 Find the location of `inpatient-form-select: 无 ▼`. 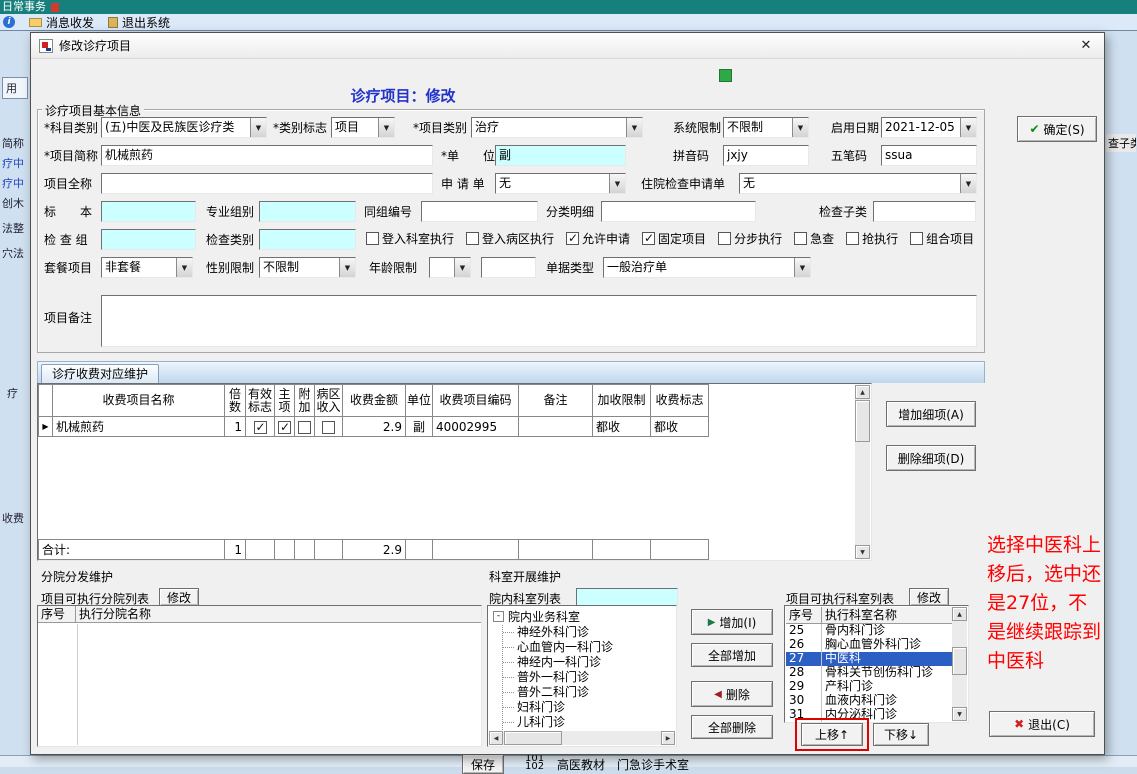

inpatient-form-select: 无 ▼ is located at coordinates (858, 183).